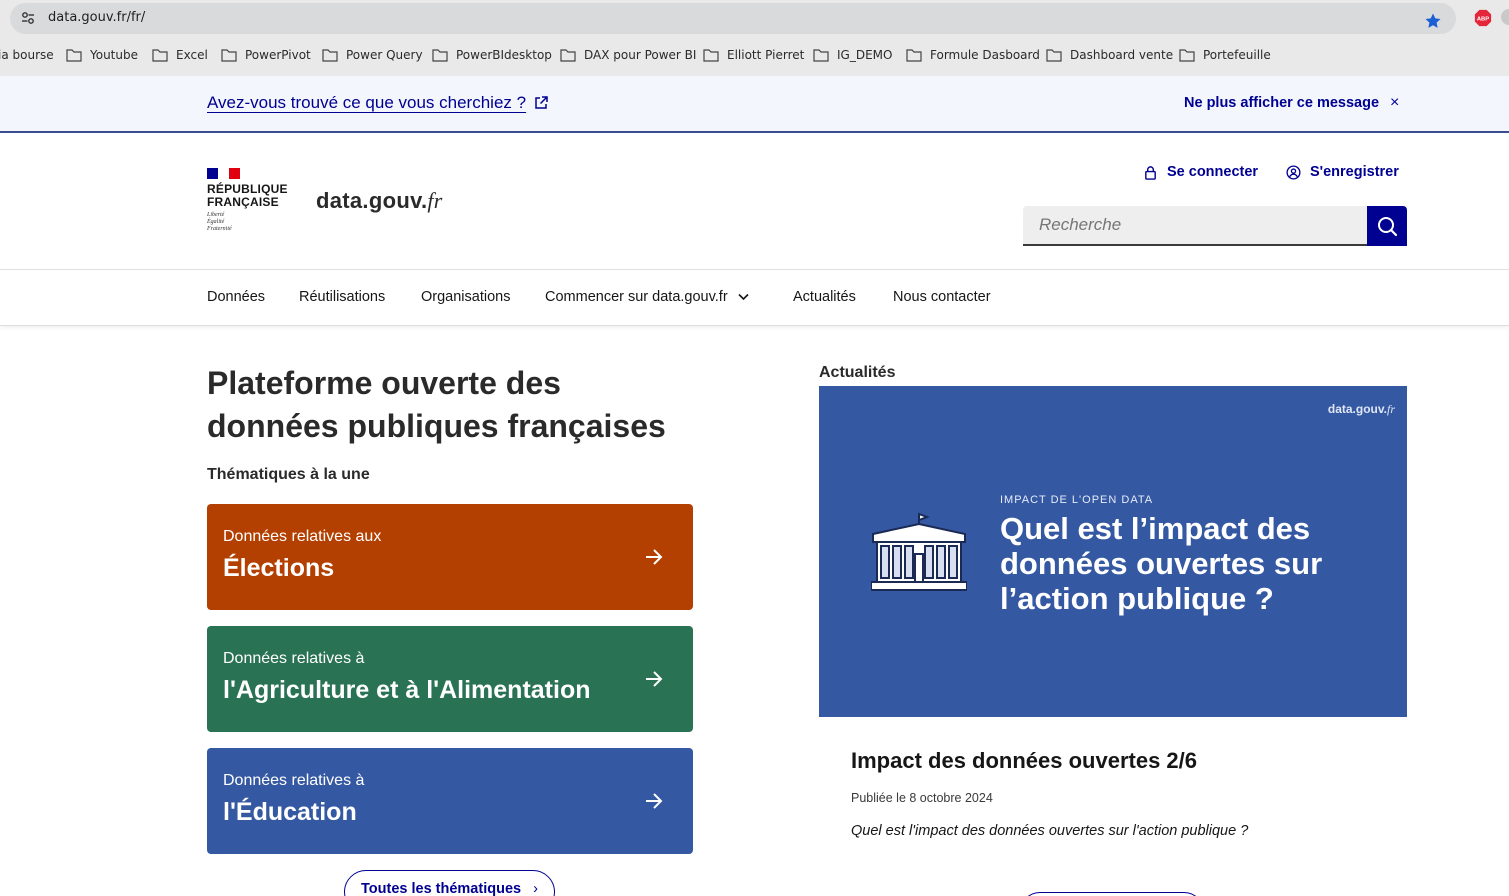  Describe the element at coordinates (243, 202) in the screenshot. I see `rf-name-line2: FRANÇAISE` at that location.